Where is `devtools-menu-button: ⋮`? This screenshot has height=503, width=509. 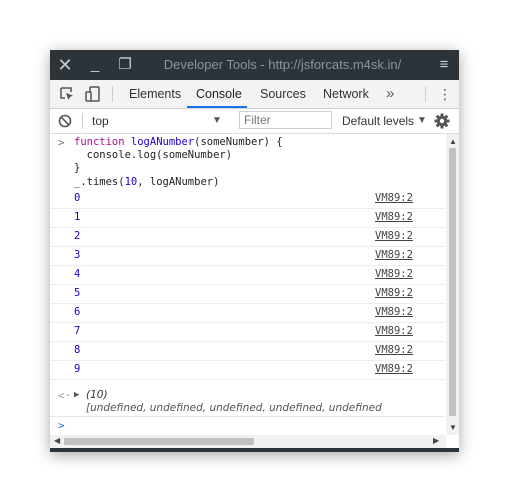
devtools-menu-button: ⋮ is located at coordinates (445, 94).